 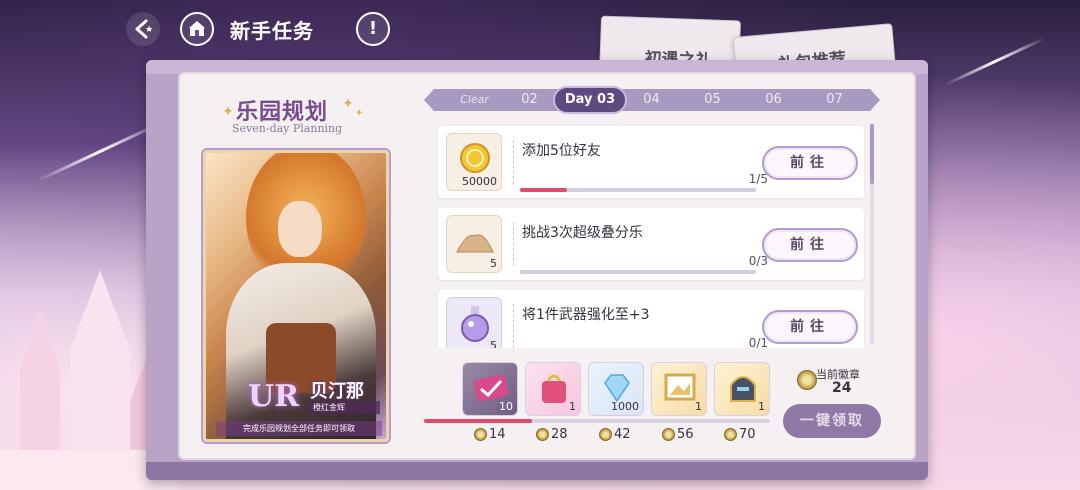 What do you see at coordinates (651, 244) in the screenshot?
I see `task-row: 5 挑战3次超级叠分乐 0/3 前往` at bounding box center [651, 244].